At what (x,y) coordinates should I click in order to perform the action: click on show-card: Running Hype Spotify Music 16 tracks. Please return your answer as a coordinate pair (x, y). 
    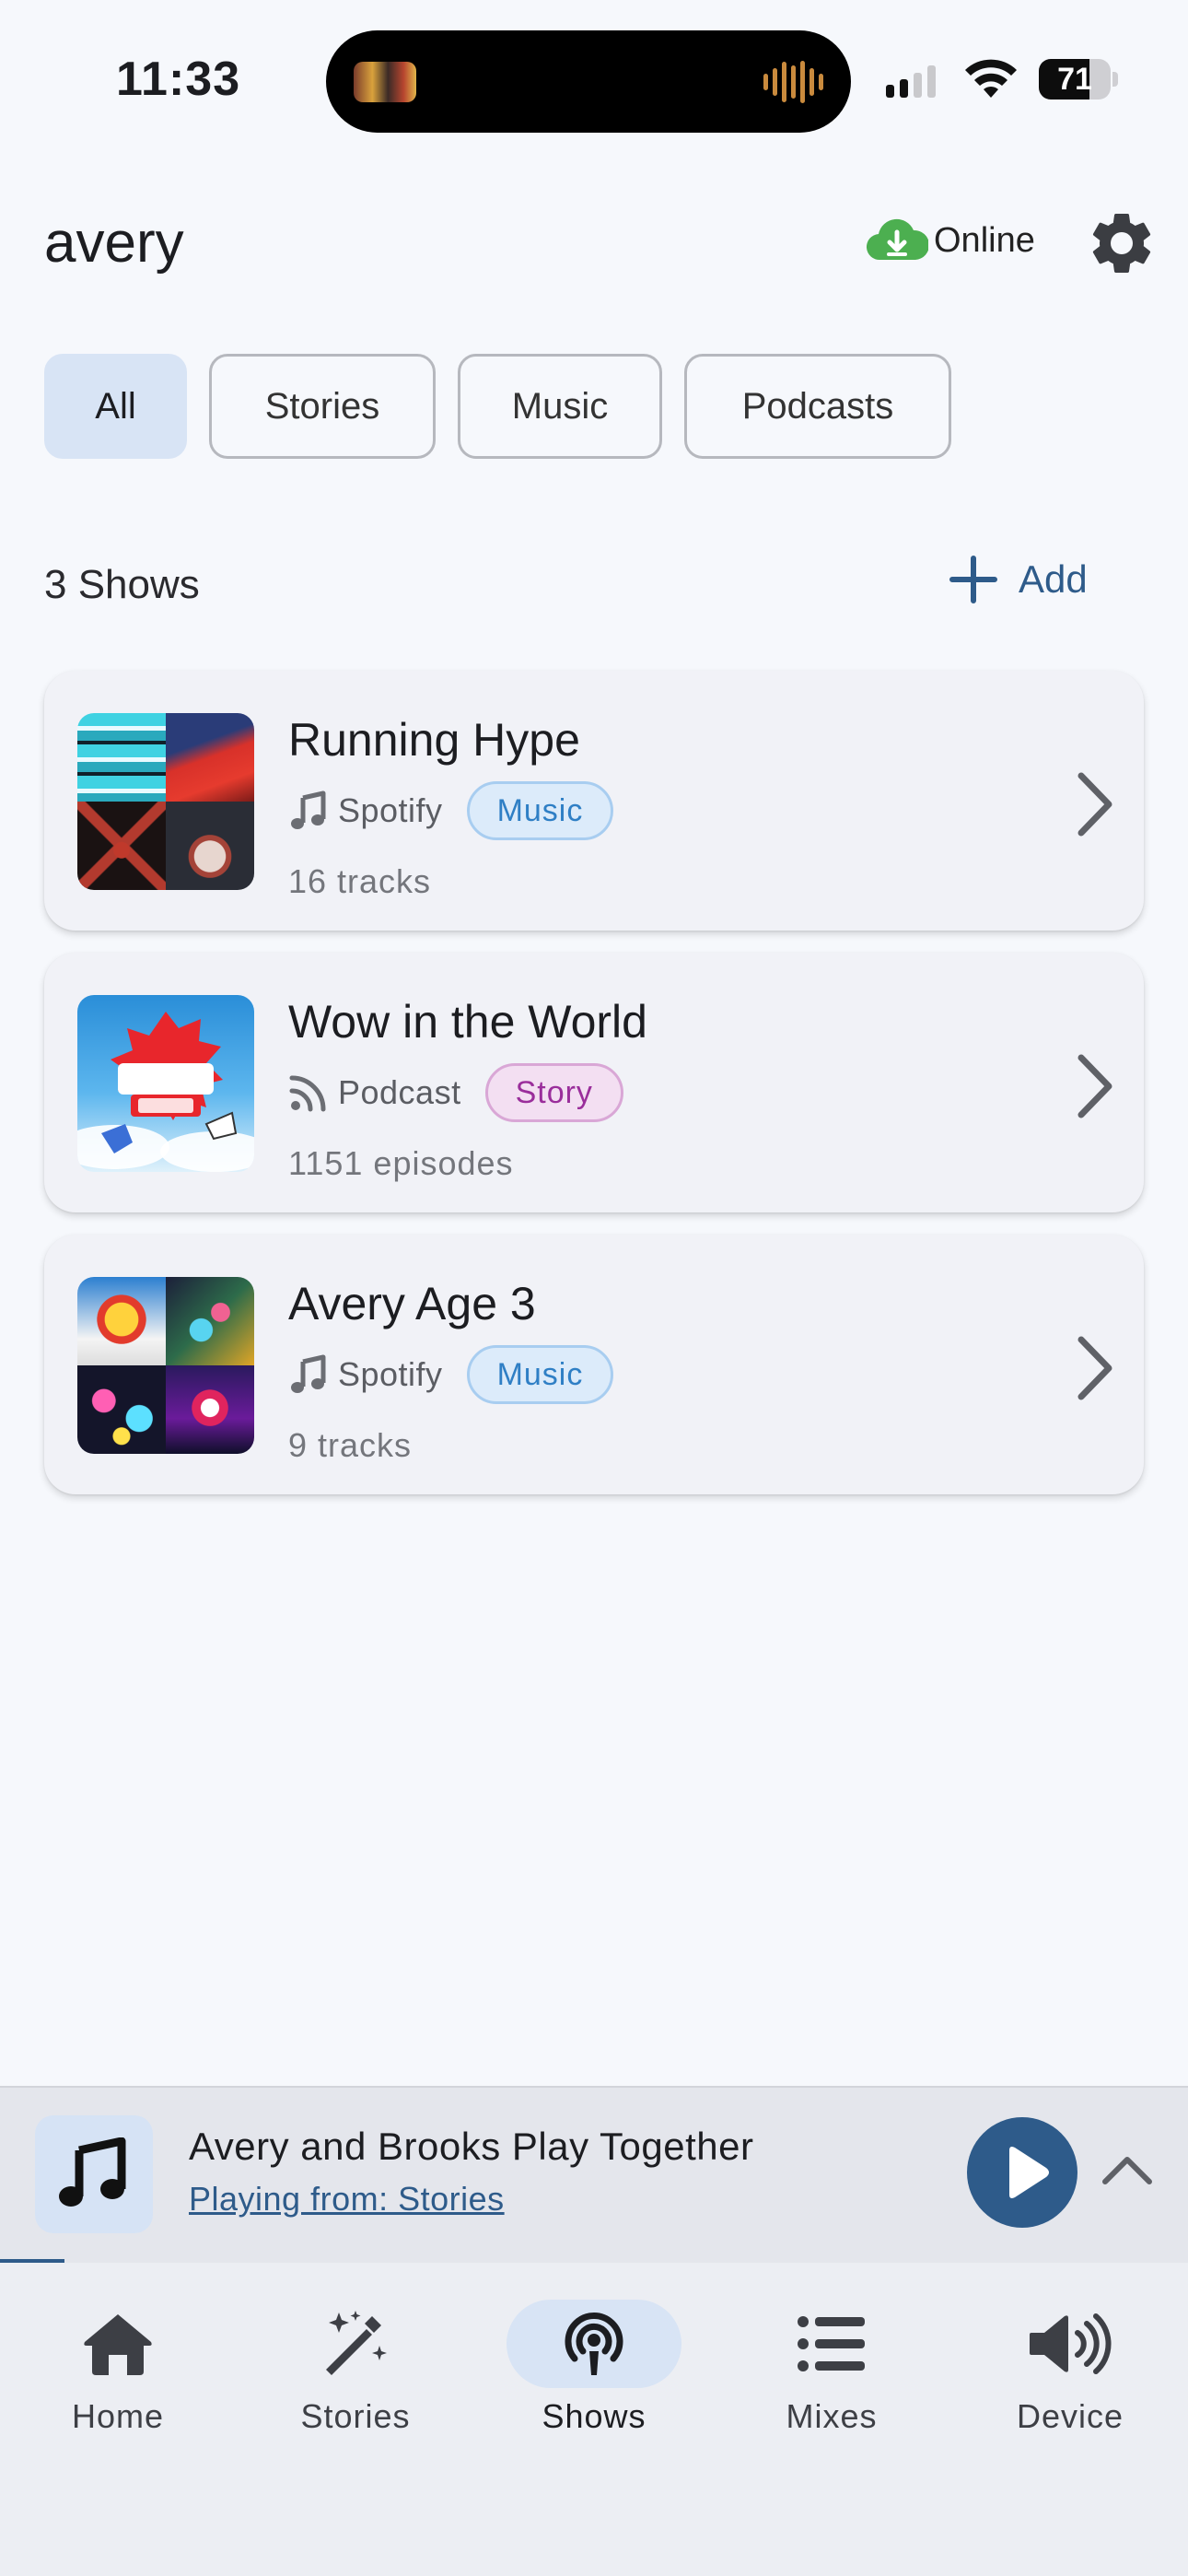
    Looking at the image, I should click on (594, 801).